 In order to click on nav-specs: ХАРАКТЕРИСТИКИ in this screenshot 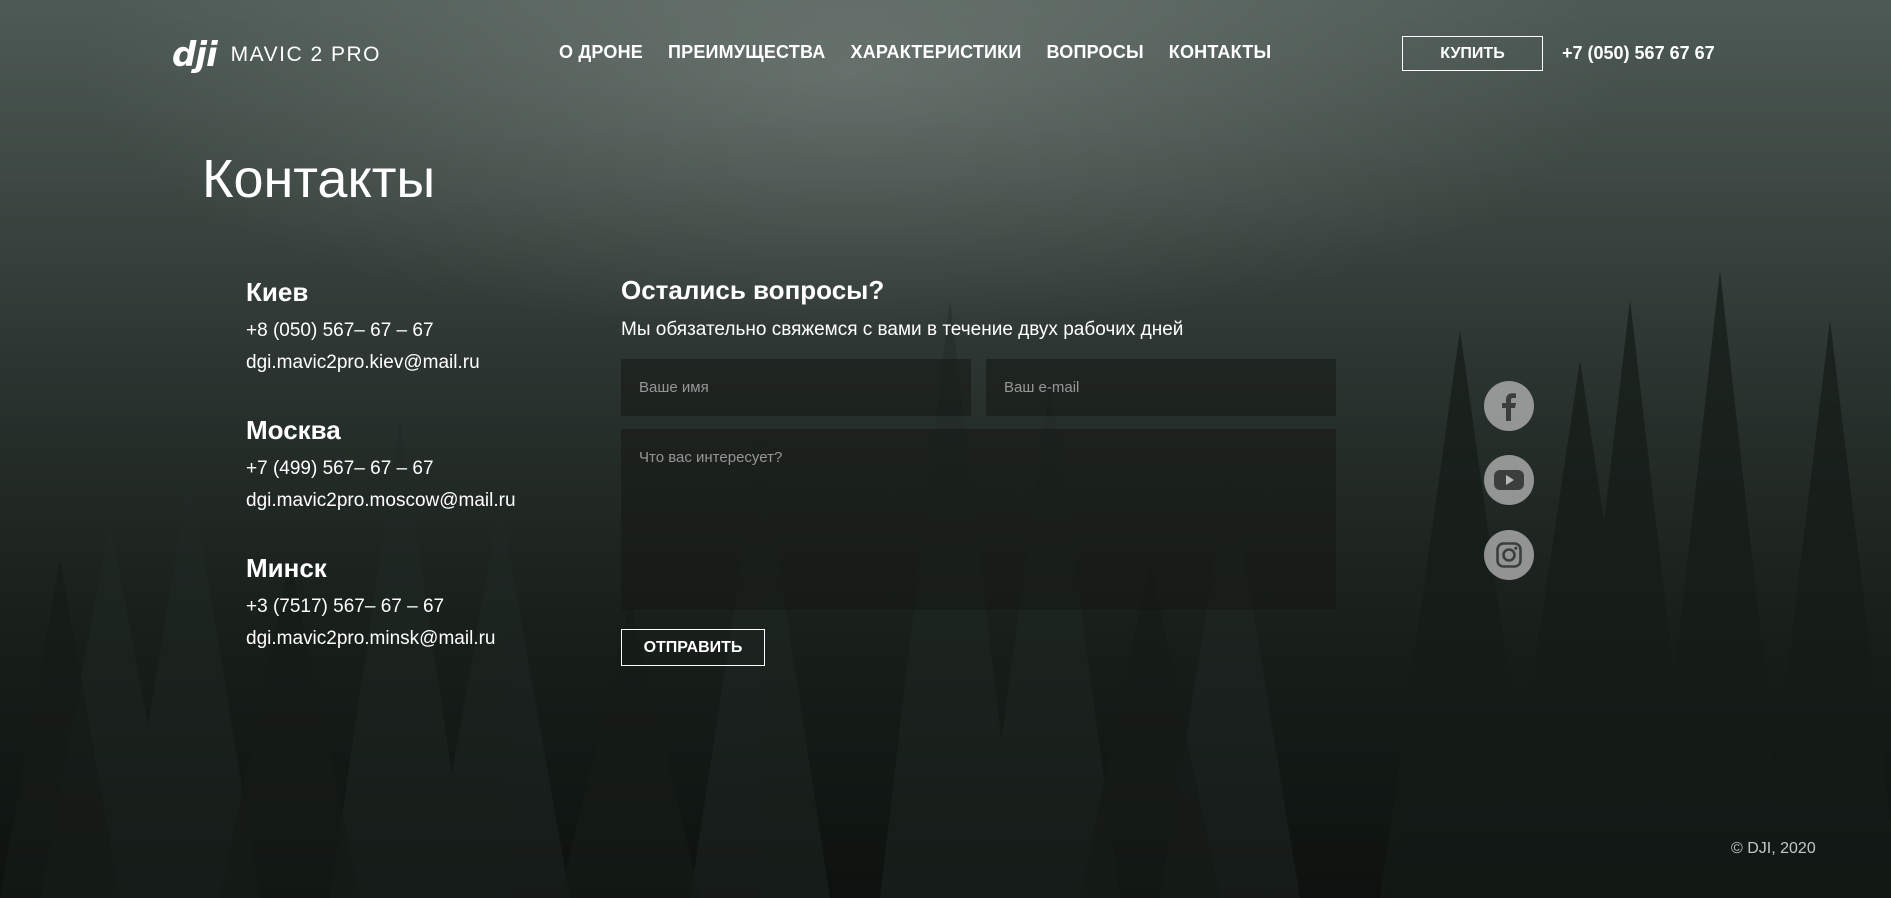, I will do `click(935, 52)`.